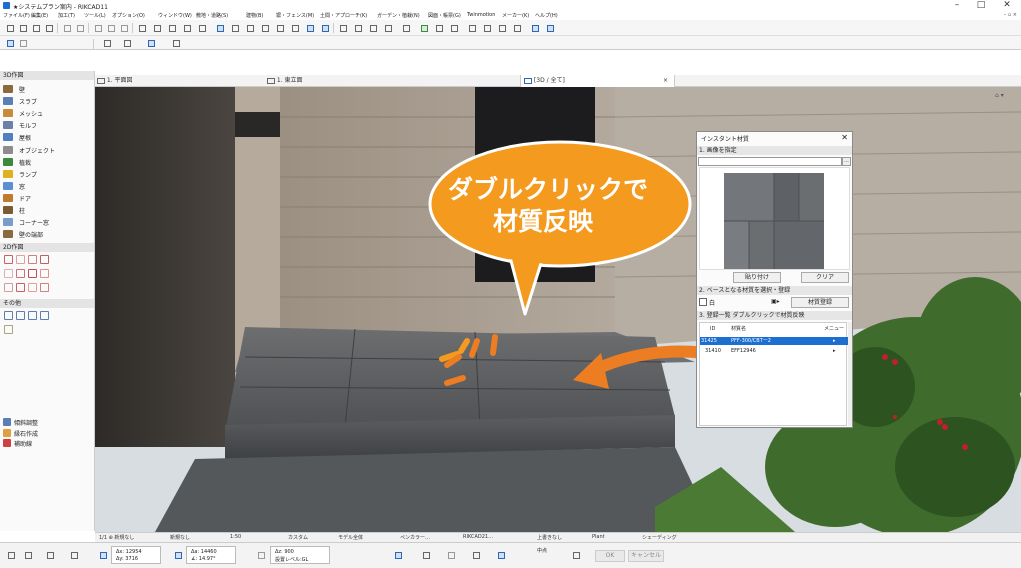 Image resolution: width=1021 pixels, height=568 pixels. I want to click on new-file-icon, so click(9, 27).